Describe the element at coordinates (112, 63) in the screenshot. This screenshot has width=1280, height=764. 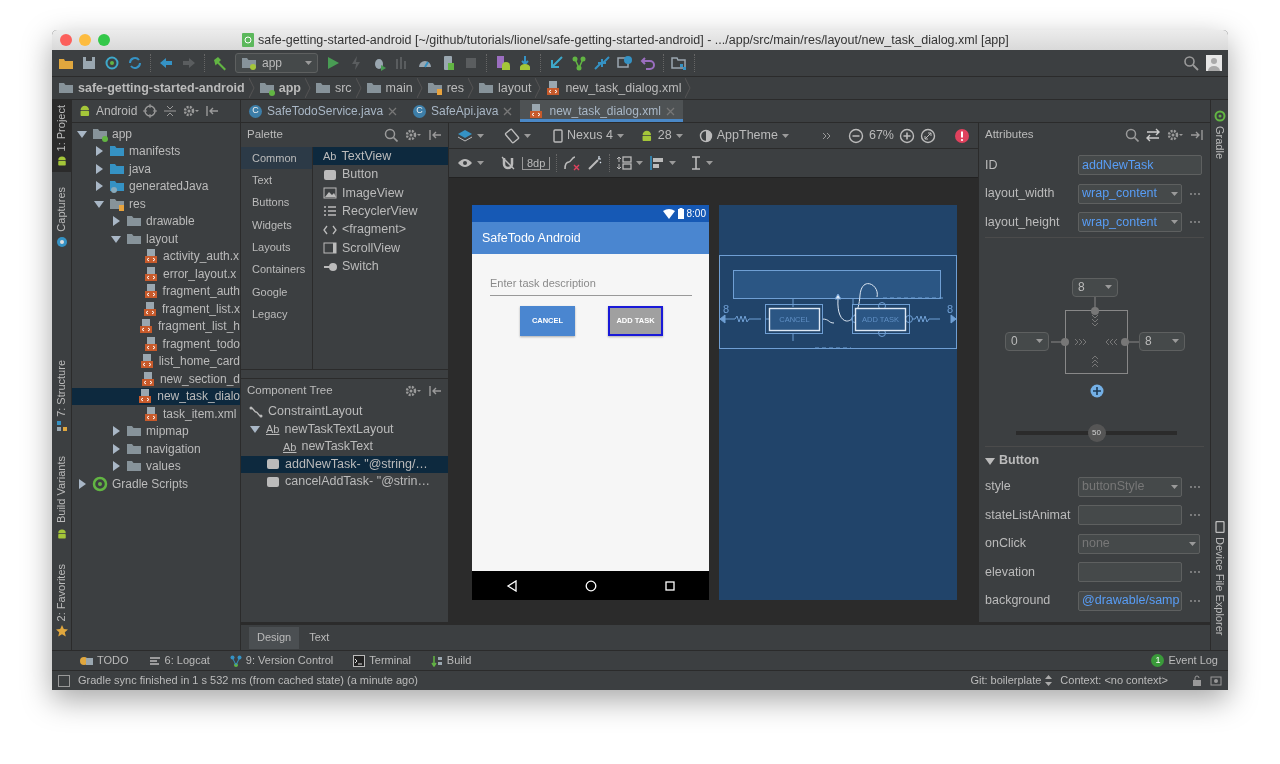
I see `sync-icon` at that location.